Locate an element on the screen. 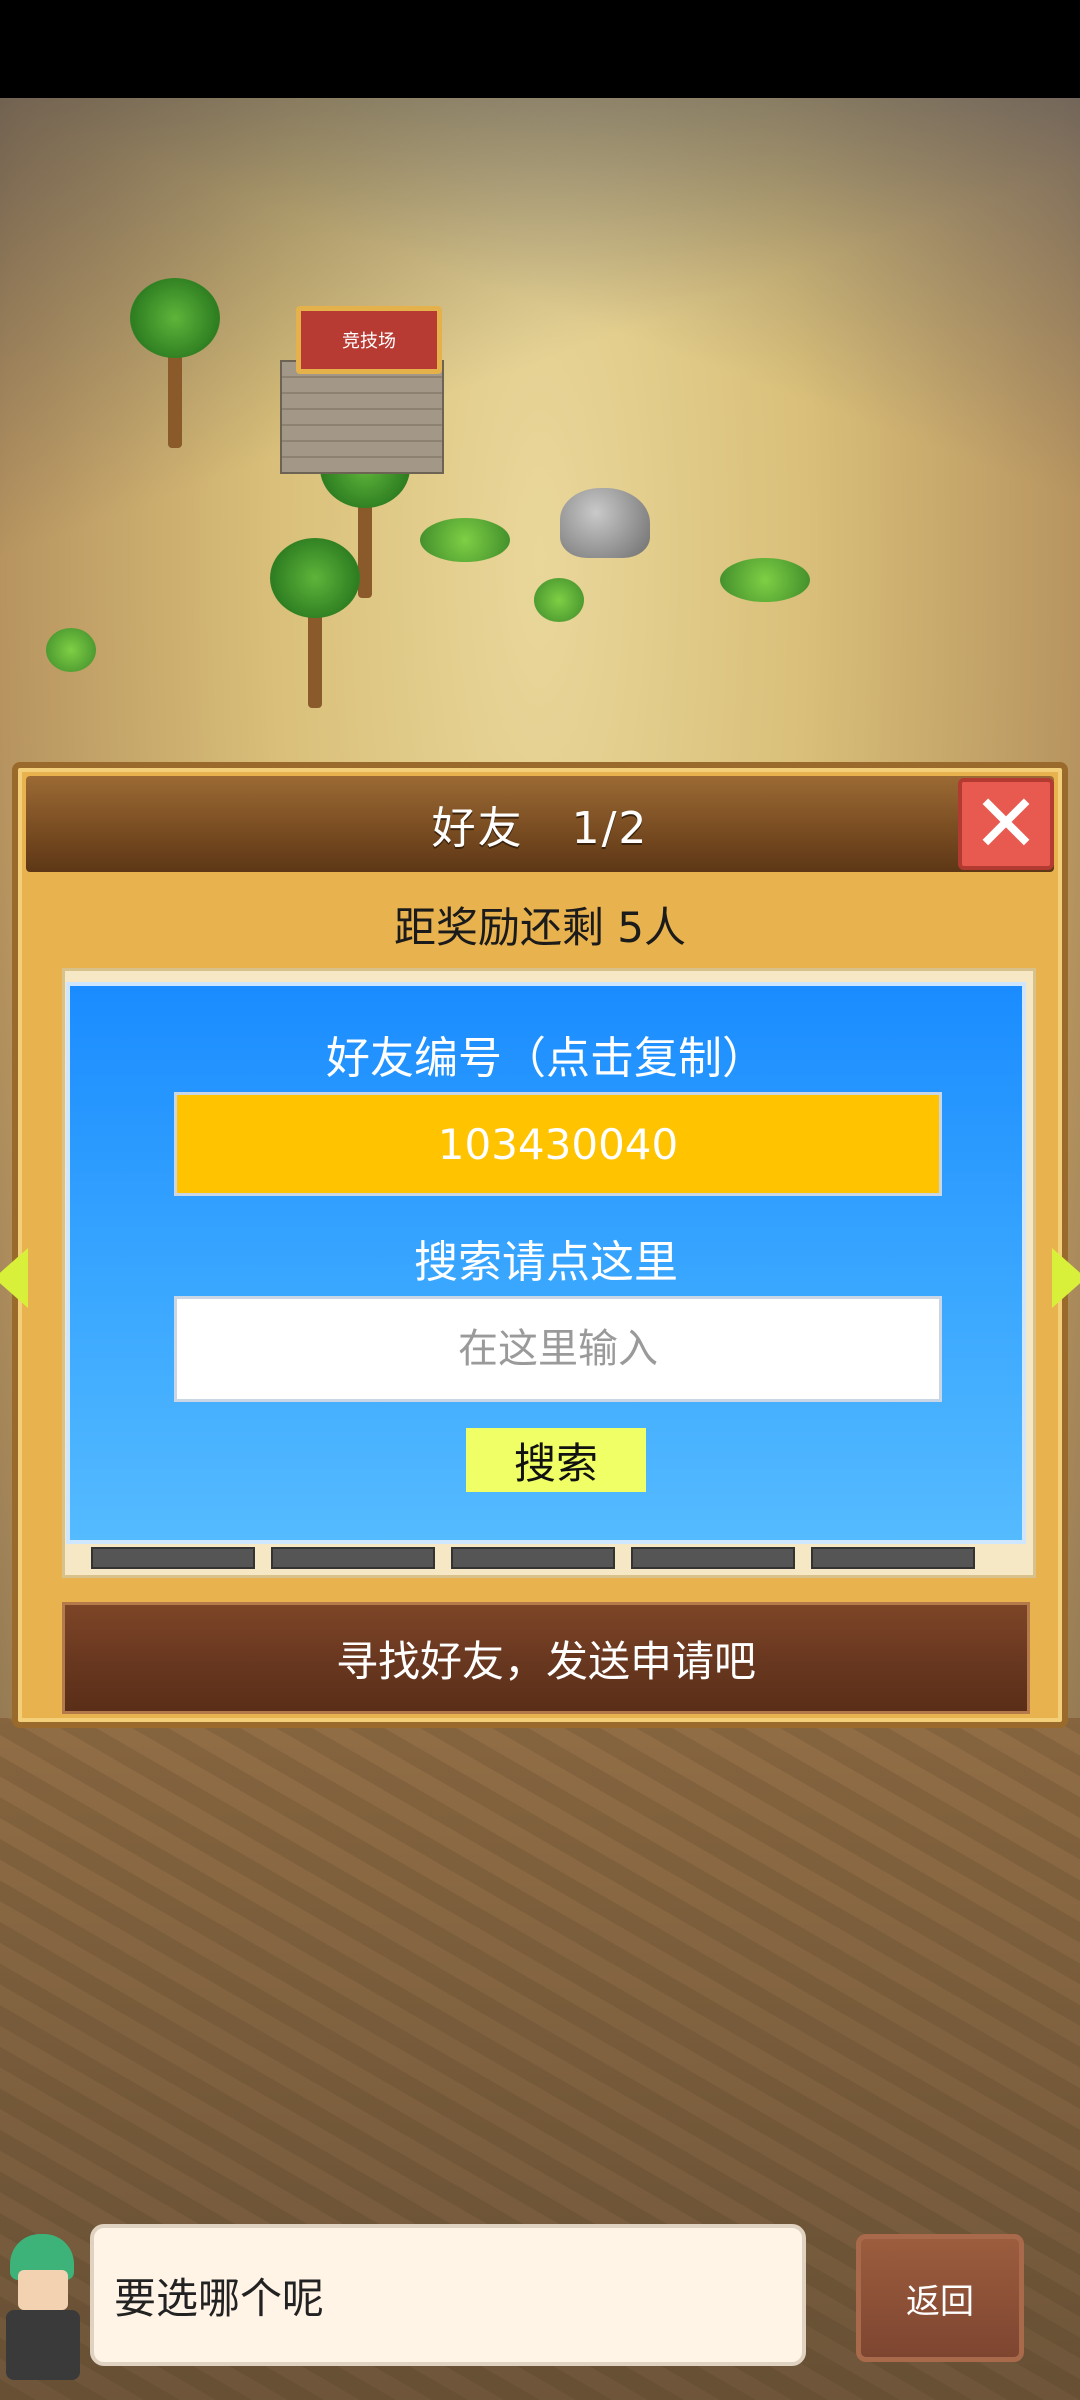 This screenshot has width=1080, height=2400. dialog-title-text: 好友 is located at coordinates (477, 828).